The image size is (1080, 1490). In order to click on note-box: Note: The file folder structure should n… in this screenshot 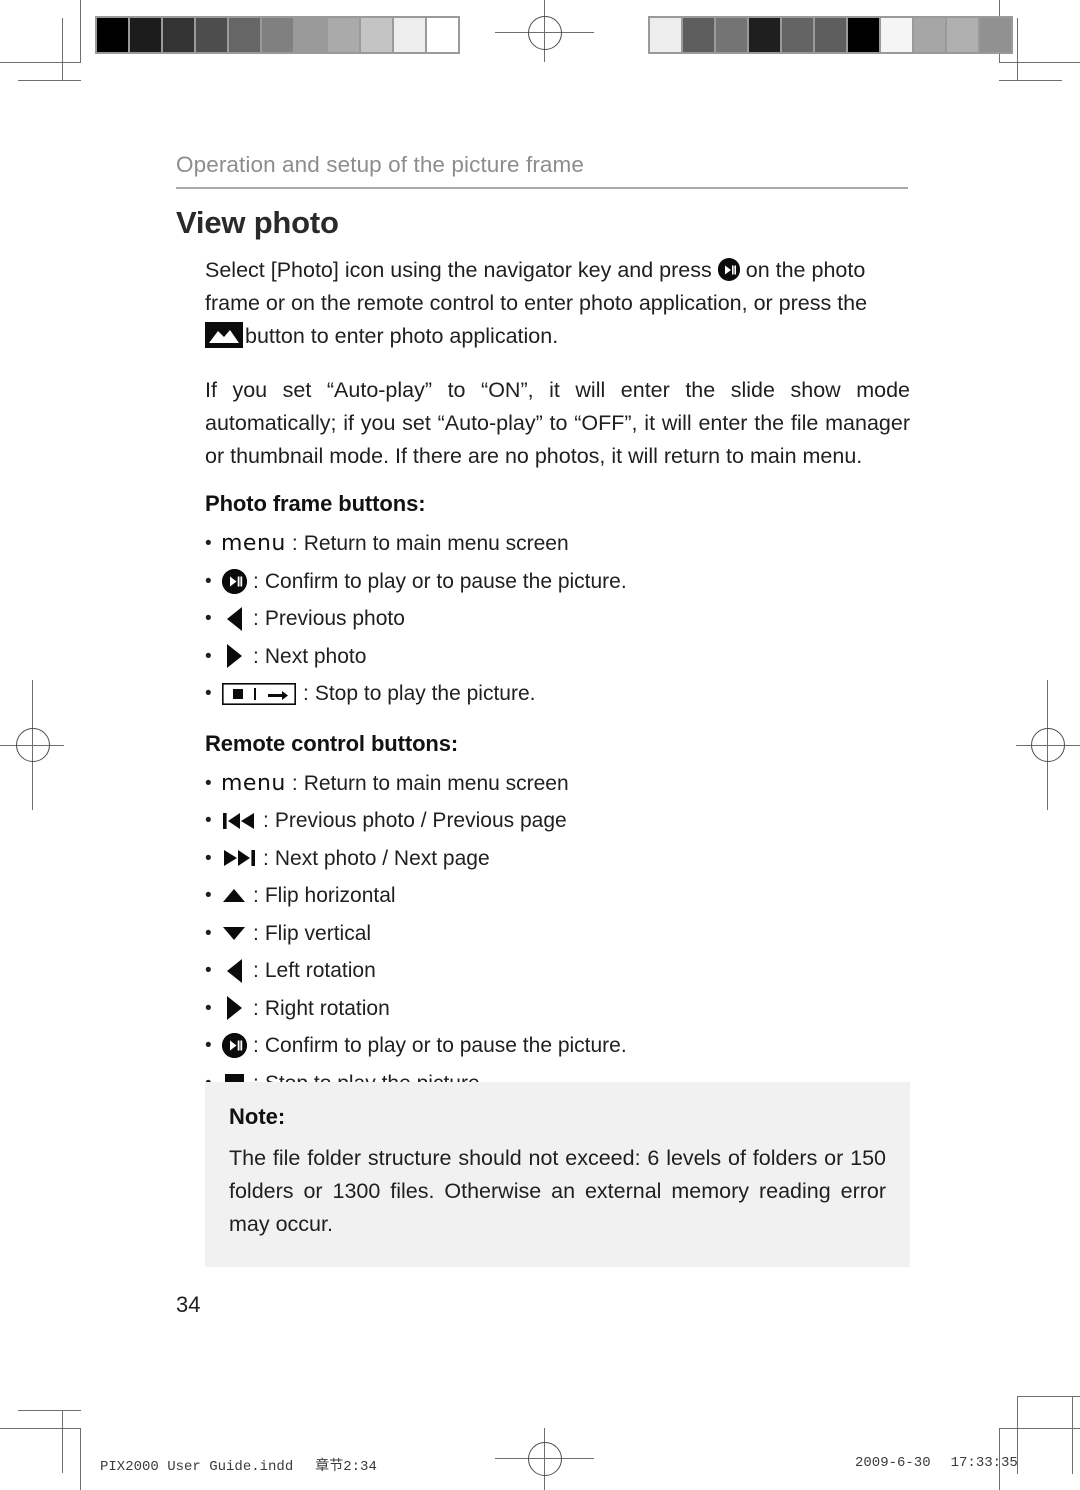, I will do `click(557, 1174)`.